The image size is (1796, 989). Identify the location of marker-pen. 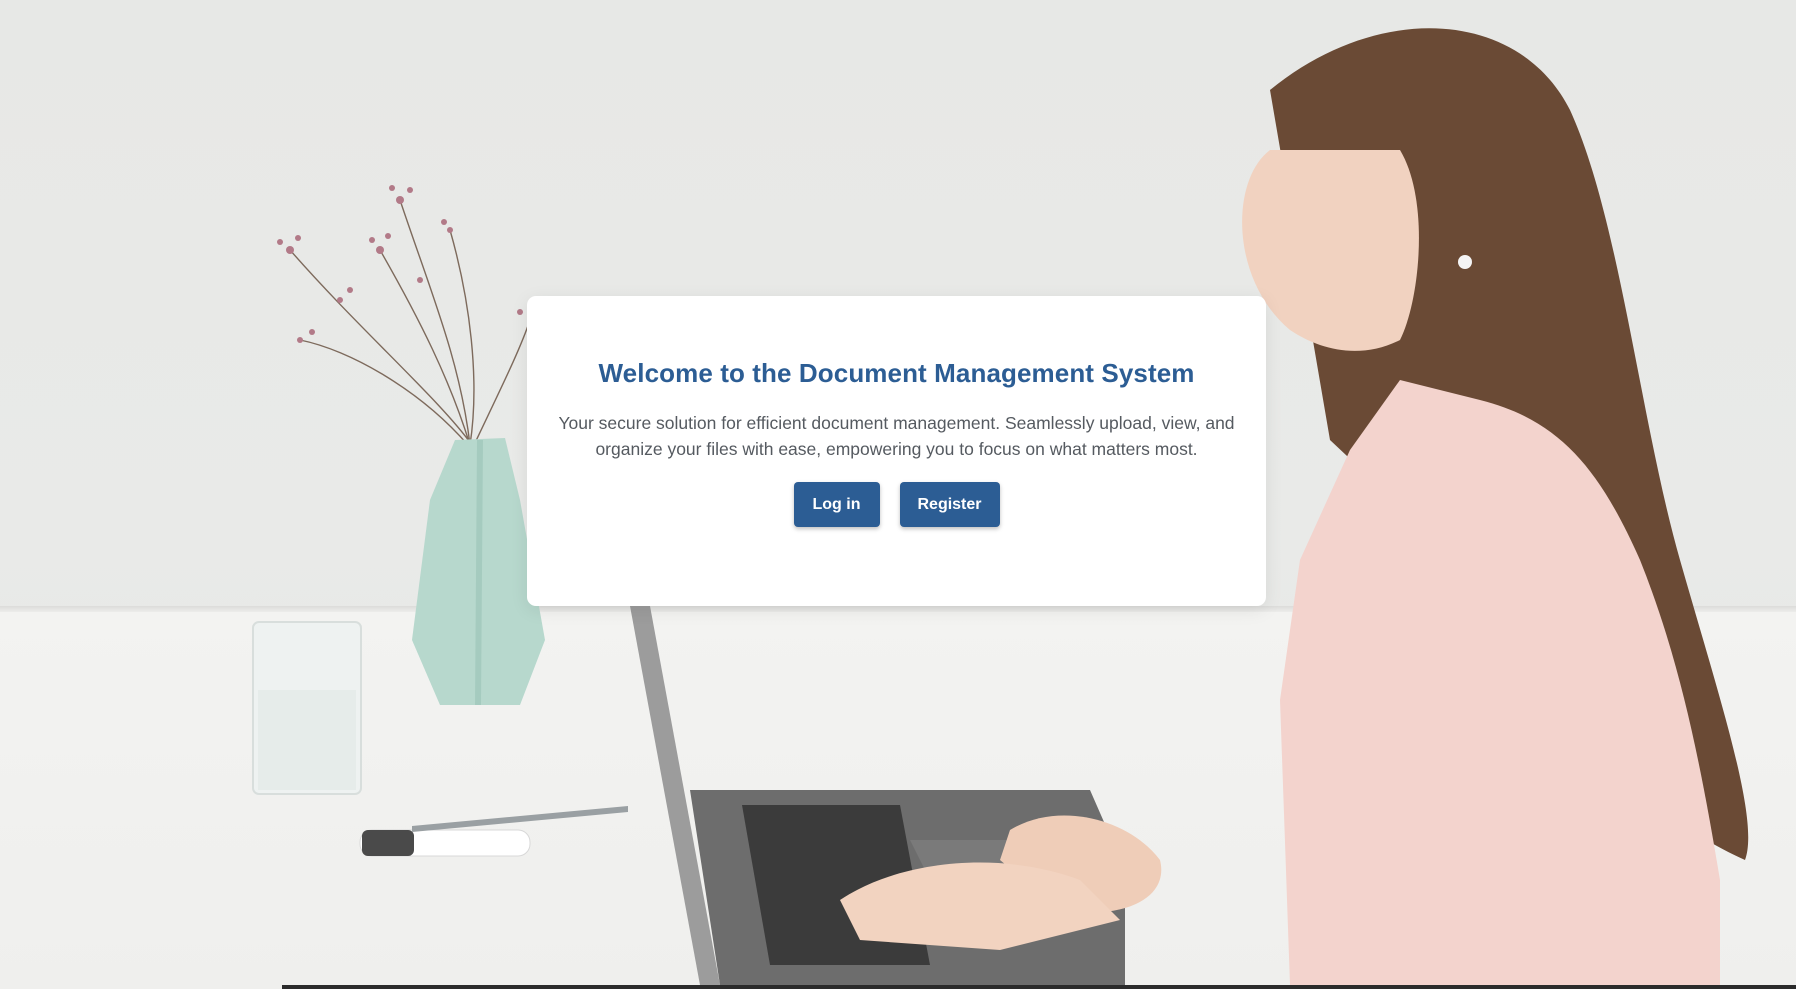
(493, 831).